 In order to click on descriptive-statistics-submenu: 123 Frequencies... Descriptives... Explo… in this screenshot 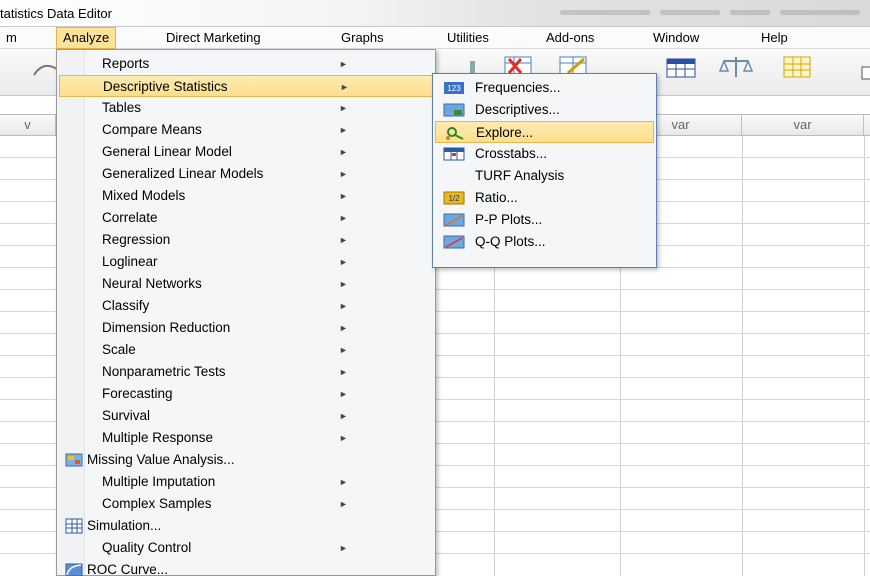, I will do `click(544, 170)`.